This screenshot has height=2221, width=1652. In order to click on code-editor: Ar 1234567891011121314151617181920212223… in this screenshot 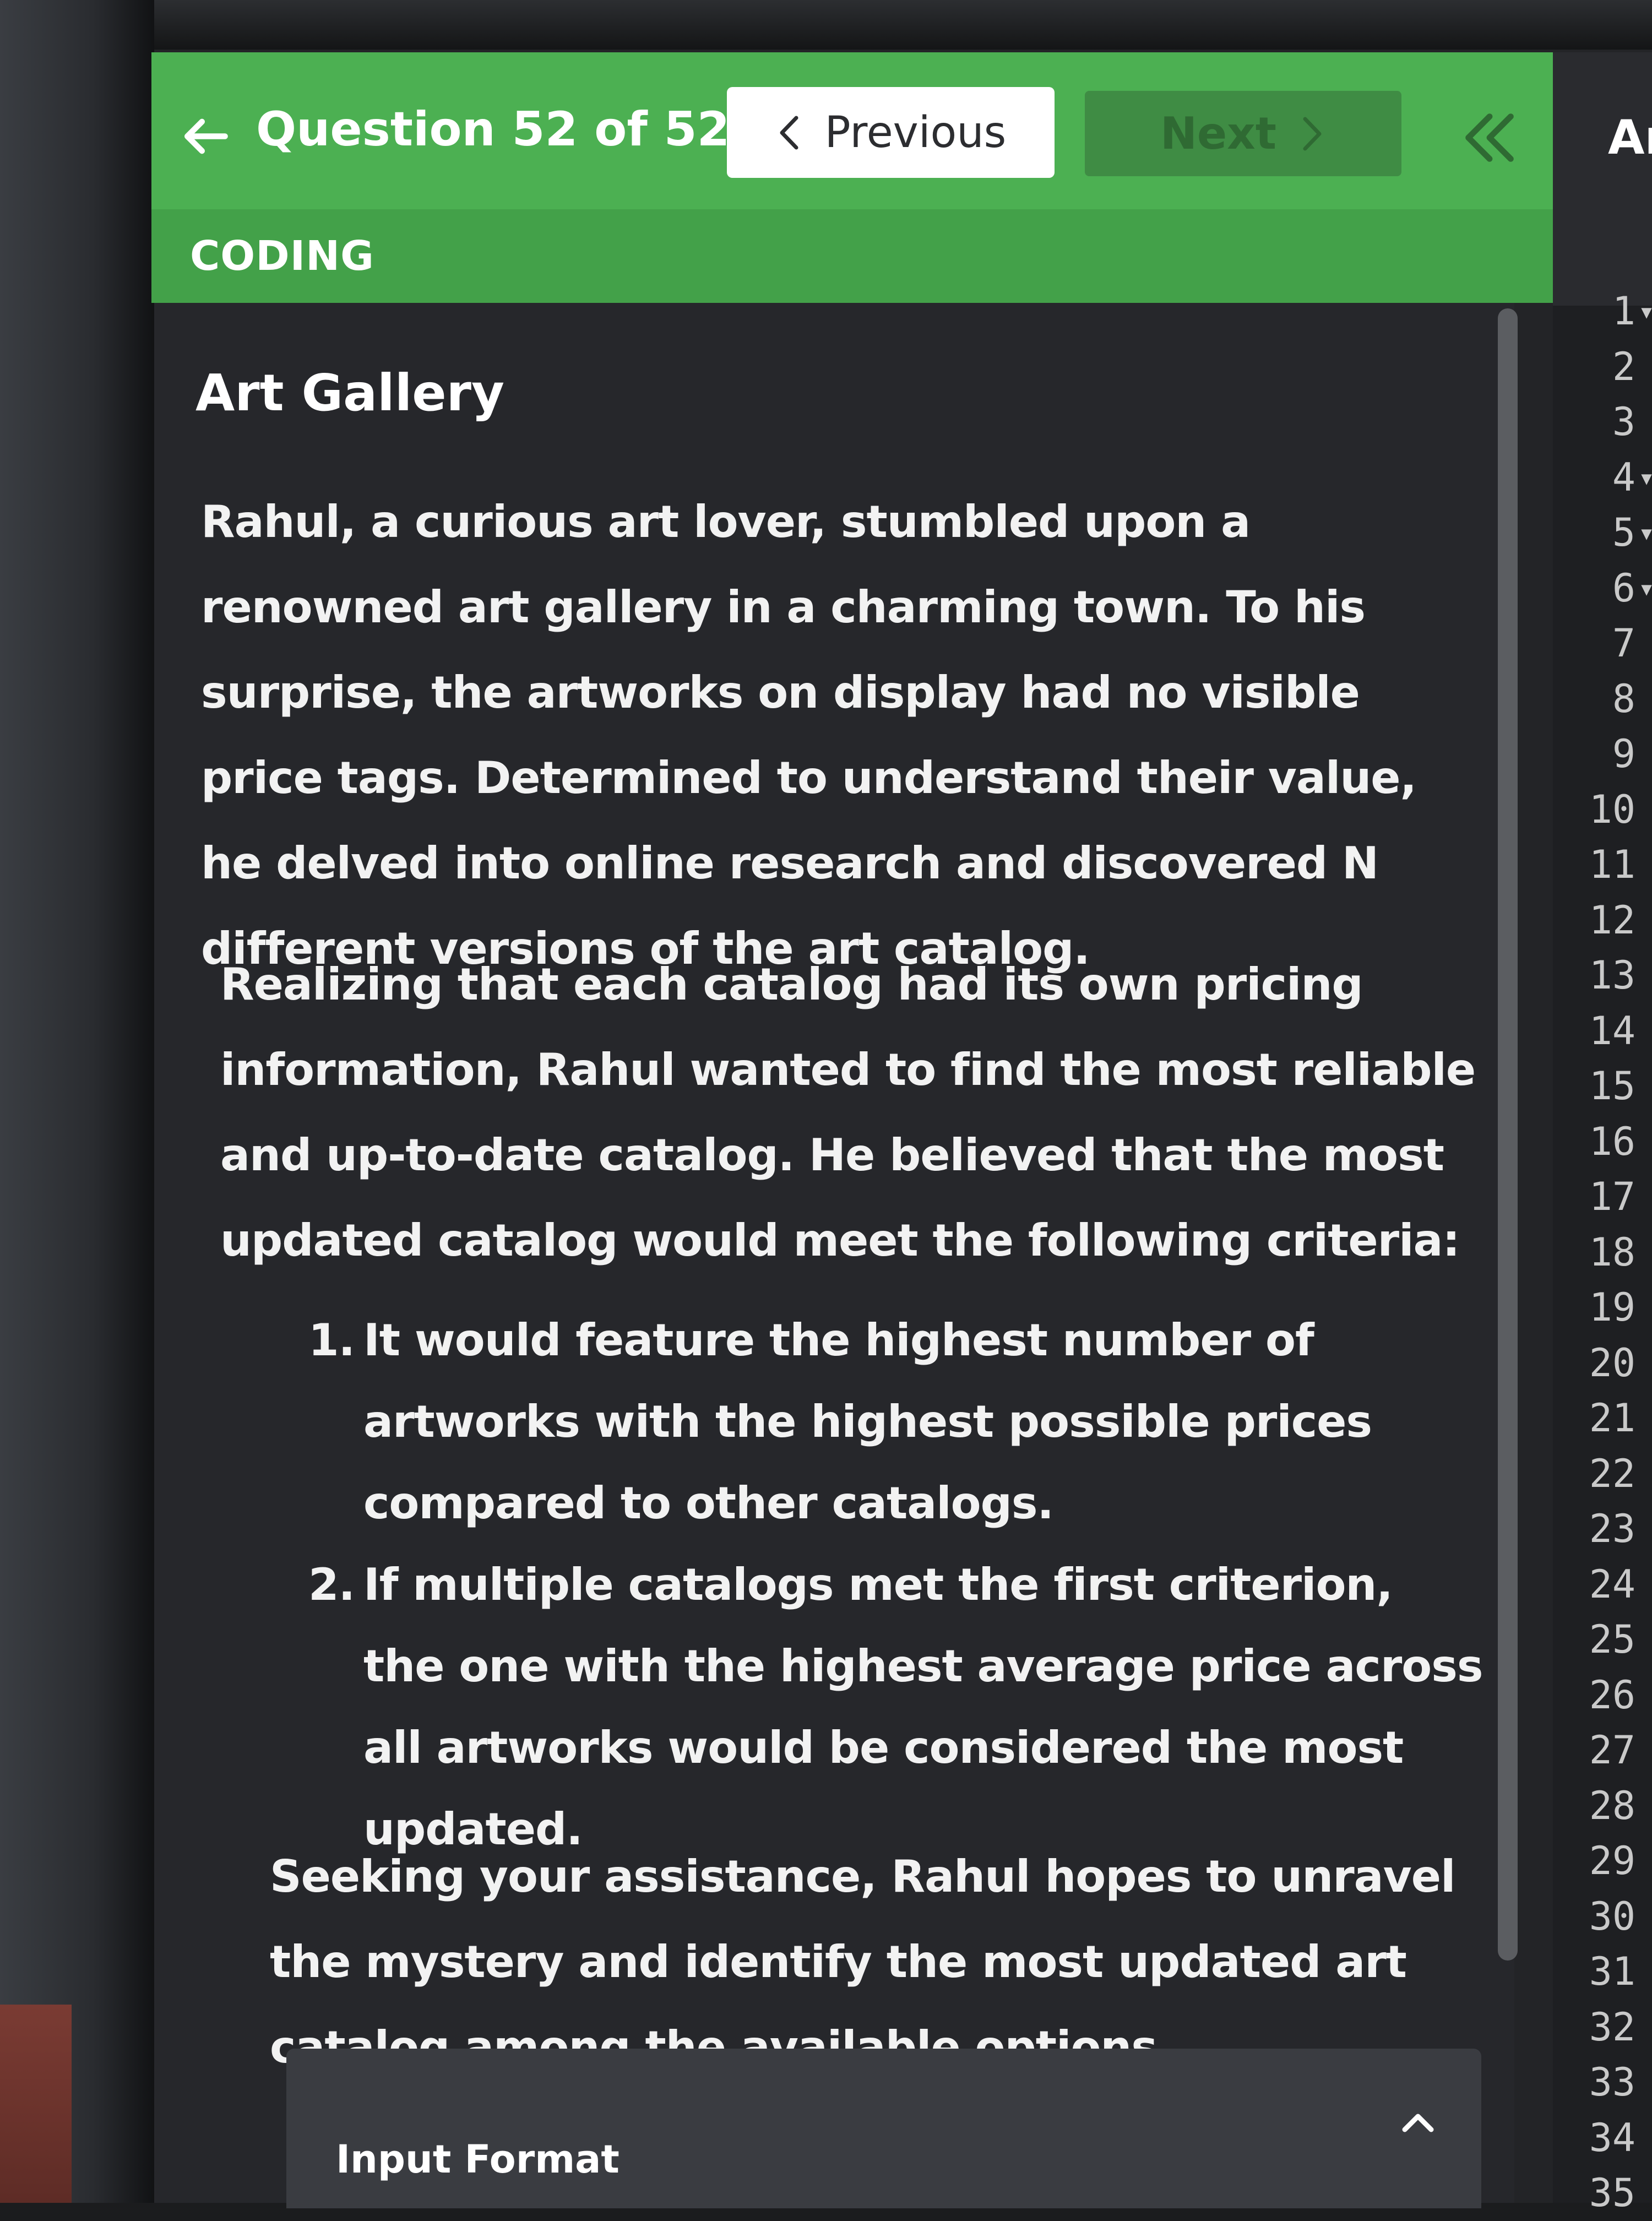, I will do `click(1602, 1133)`.